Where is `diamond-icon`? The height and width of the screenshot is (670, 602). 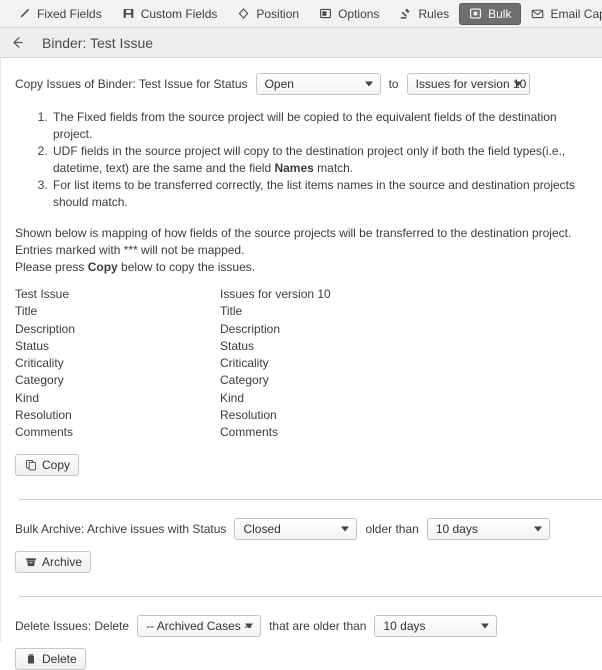
diamond-icon is located at coordinates (243, 13).